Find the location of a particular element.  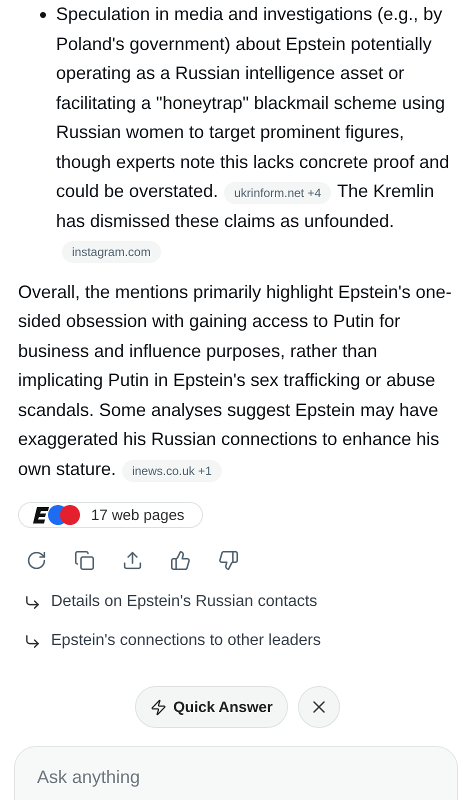

sources-button: 17 web pages is located at coordinates (111, 515).